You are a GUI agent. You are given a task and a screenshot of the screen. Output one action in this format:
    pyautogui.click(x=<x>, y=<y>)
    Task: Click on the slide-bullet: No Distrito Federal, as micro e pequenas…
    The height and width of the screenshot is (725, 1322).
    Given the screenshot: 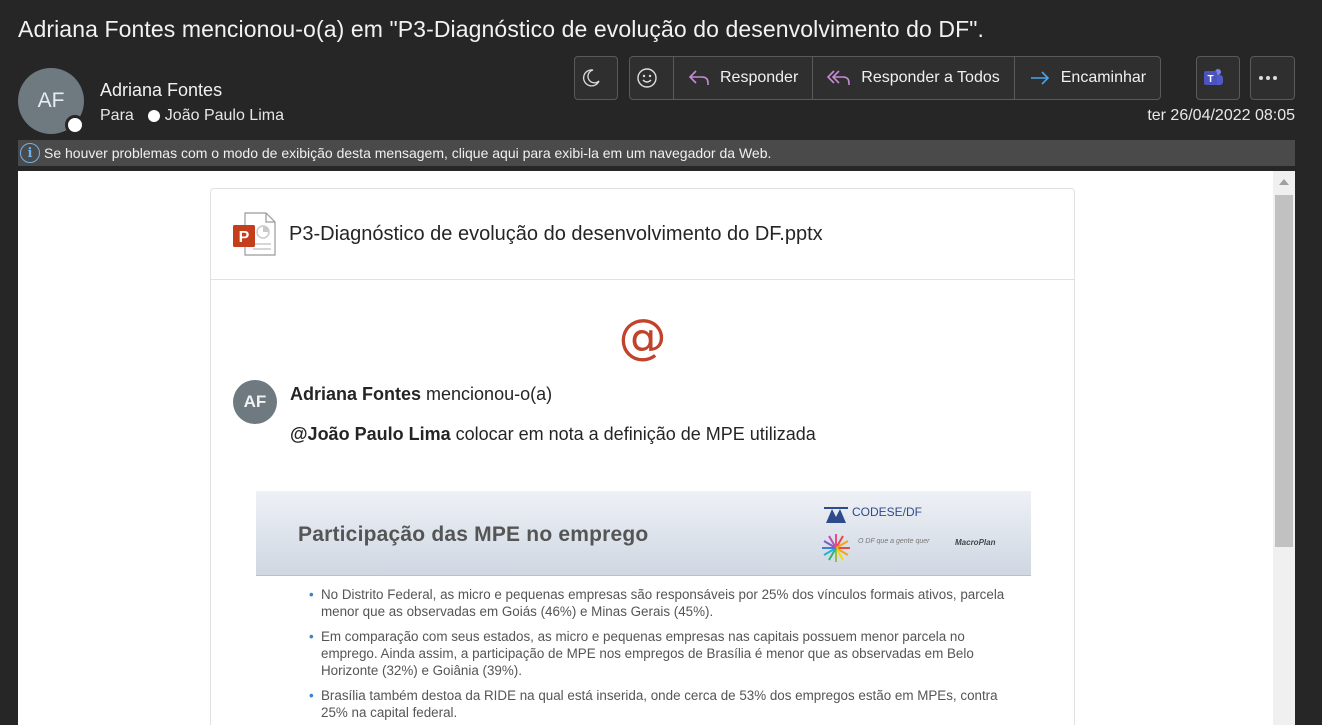 What is the action you would take?
    pyautogui.click(x=660, y=603)
    